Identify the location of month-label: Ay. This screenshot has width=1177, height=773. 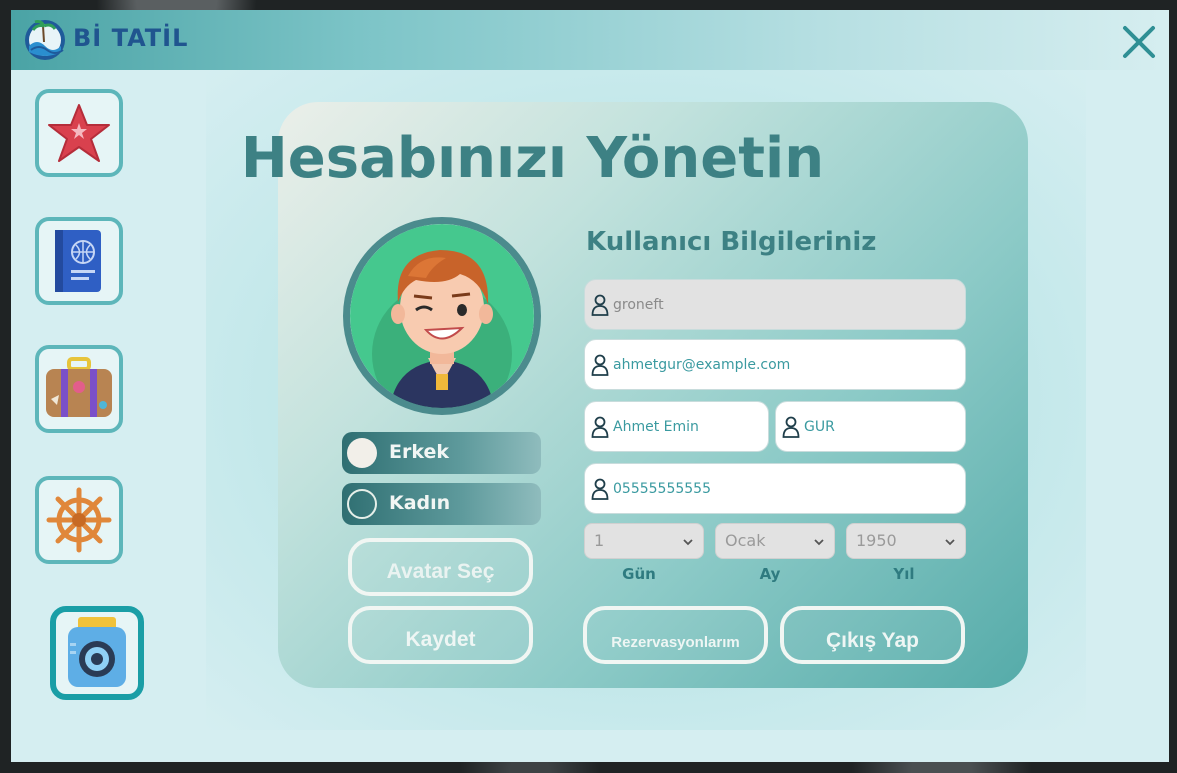
(770, 574).